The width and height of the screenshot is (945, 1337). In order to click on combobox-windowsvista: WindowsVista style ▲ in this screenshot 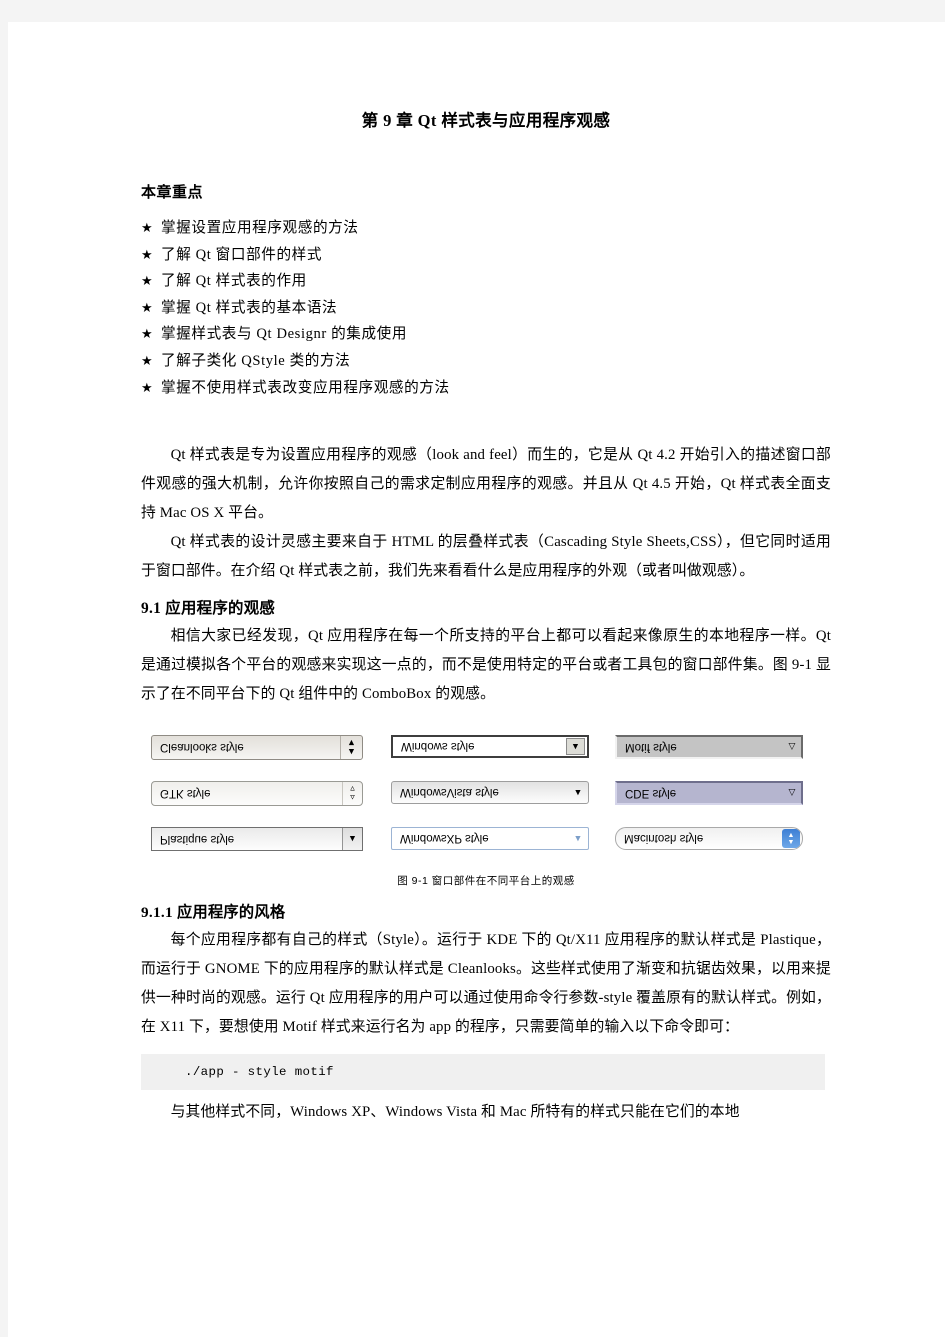, I will do `click(490, 793)`.